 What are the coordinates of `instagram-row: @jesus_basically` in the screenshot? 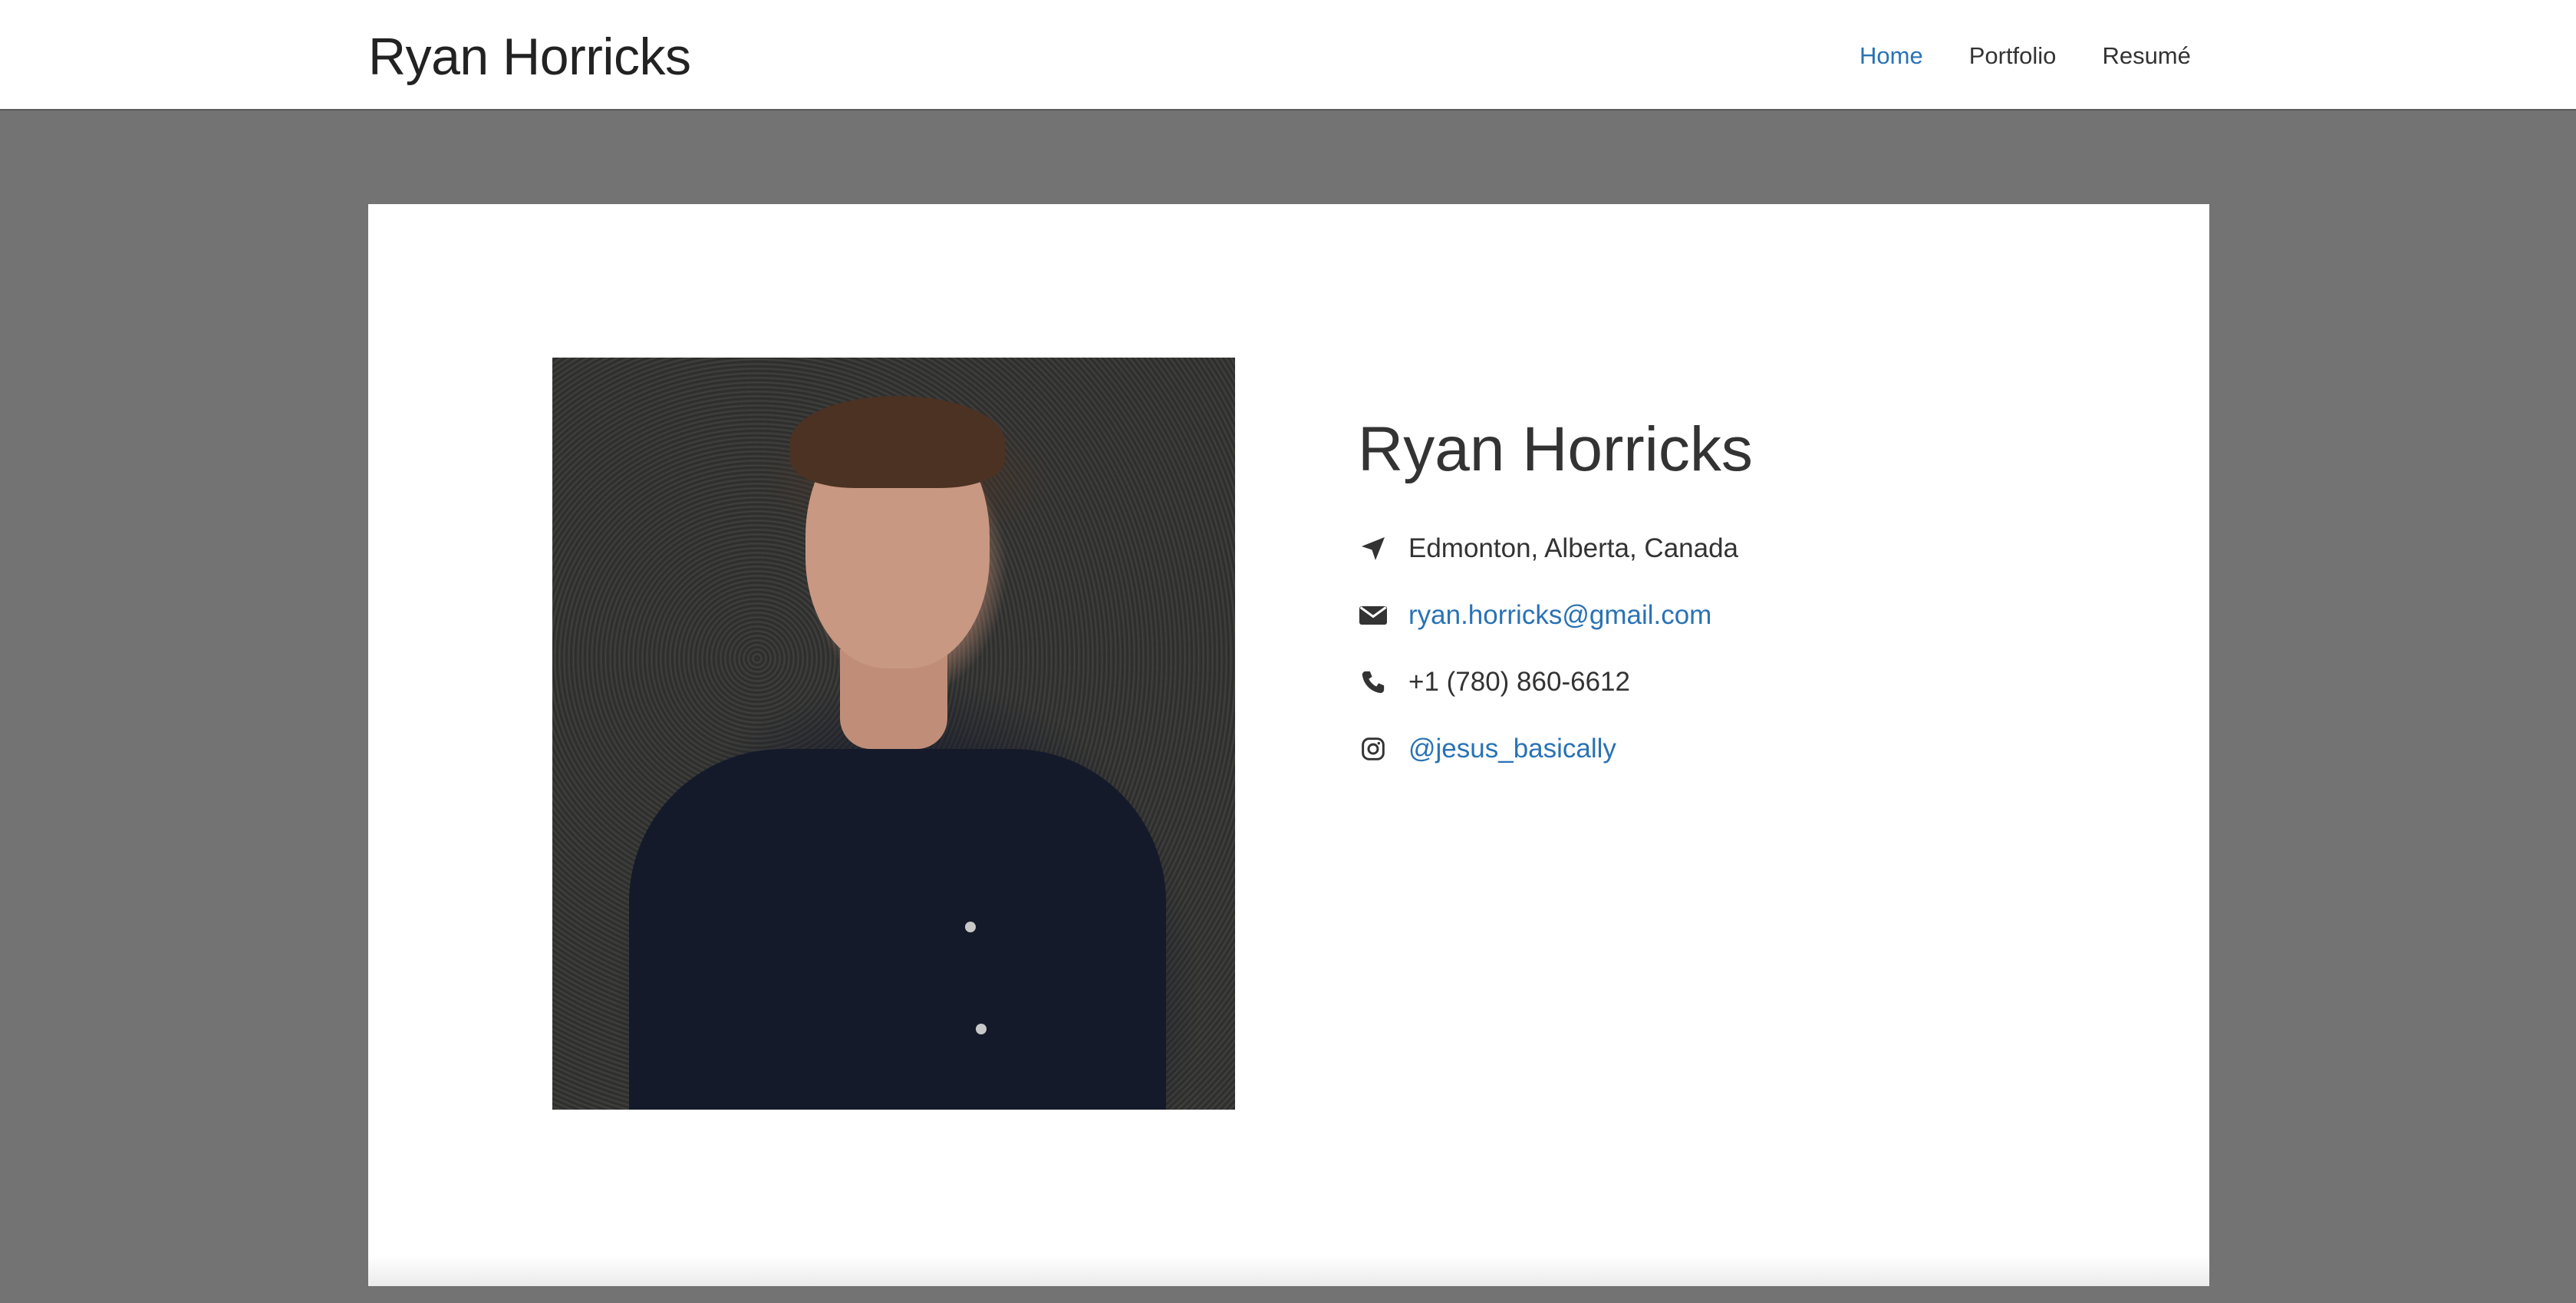 It's located at (1555, 749).